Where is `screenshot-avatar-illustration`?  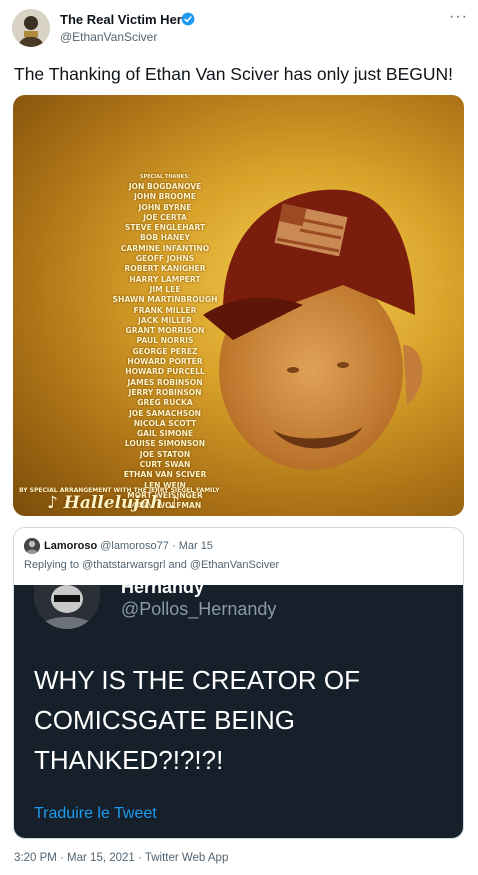 screenshot-avatar-illustration is located at coordinates (67, 607).